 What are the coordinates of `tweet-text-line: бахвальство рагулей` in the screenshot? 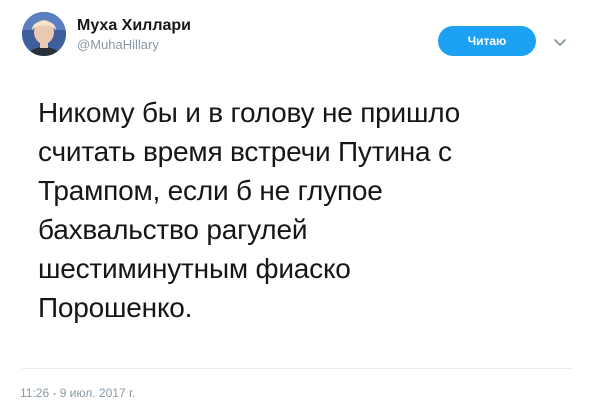 It's located at (173, 229).